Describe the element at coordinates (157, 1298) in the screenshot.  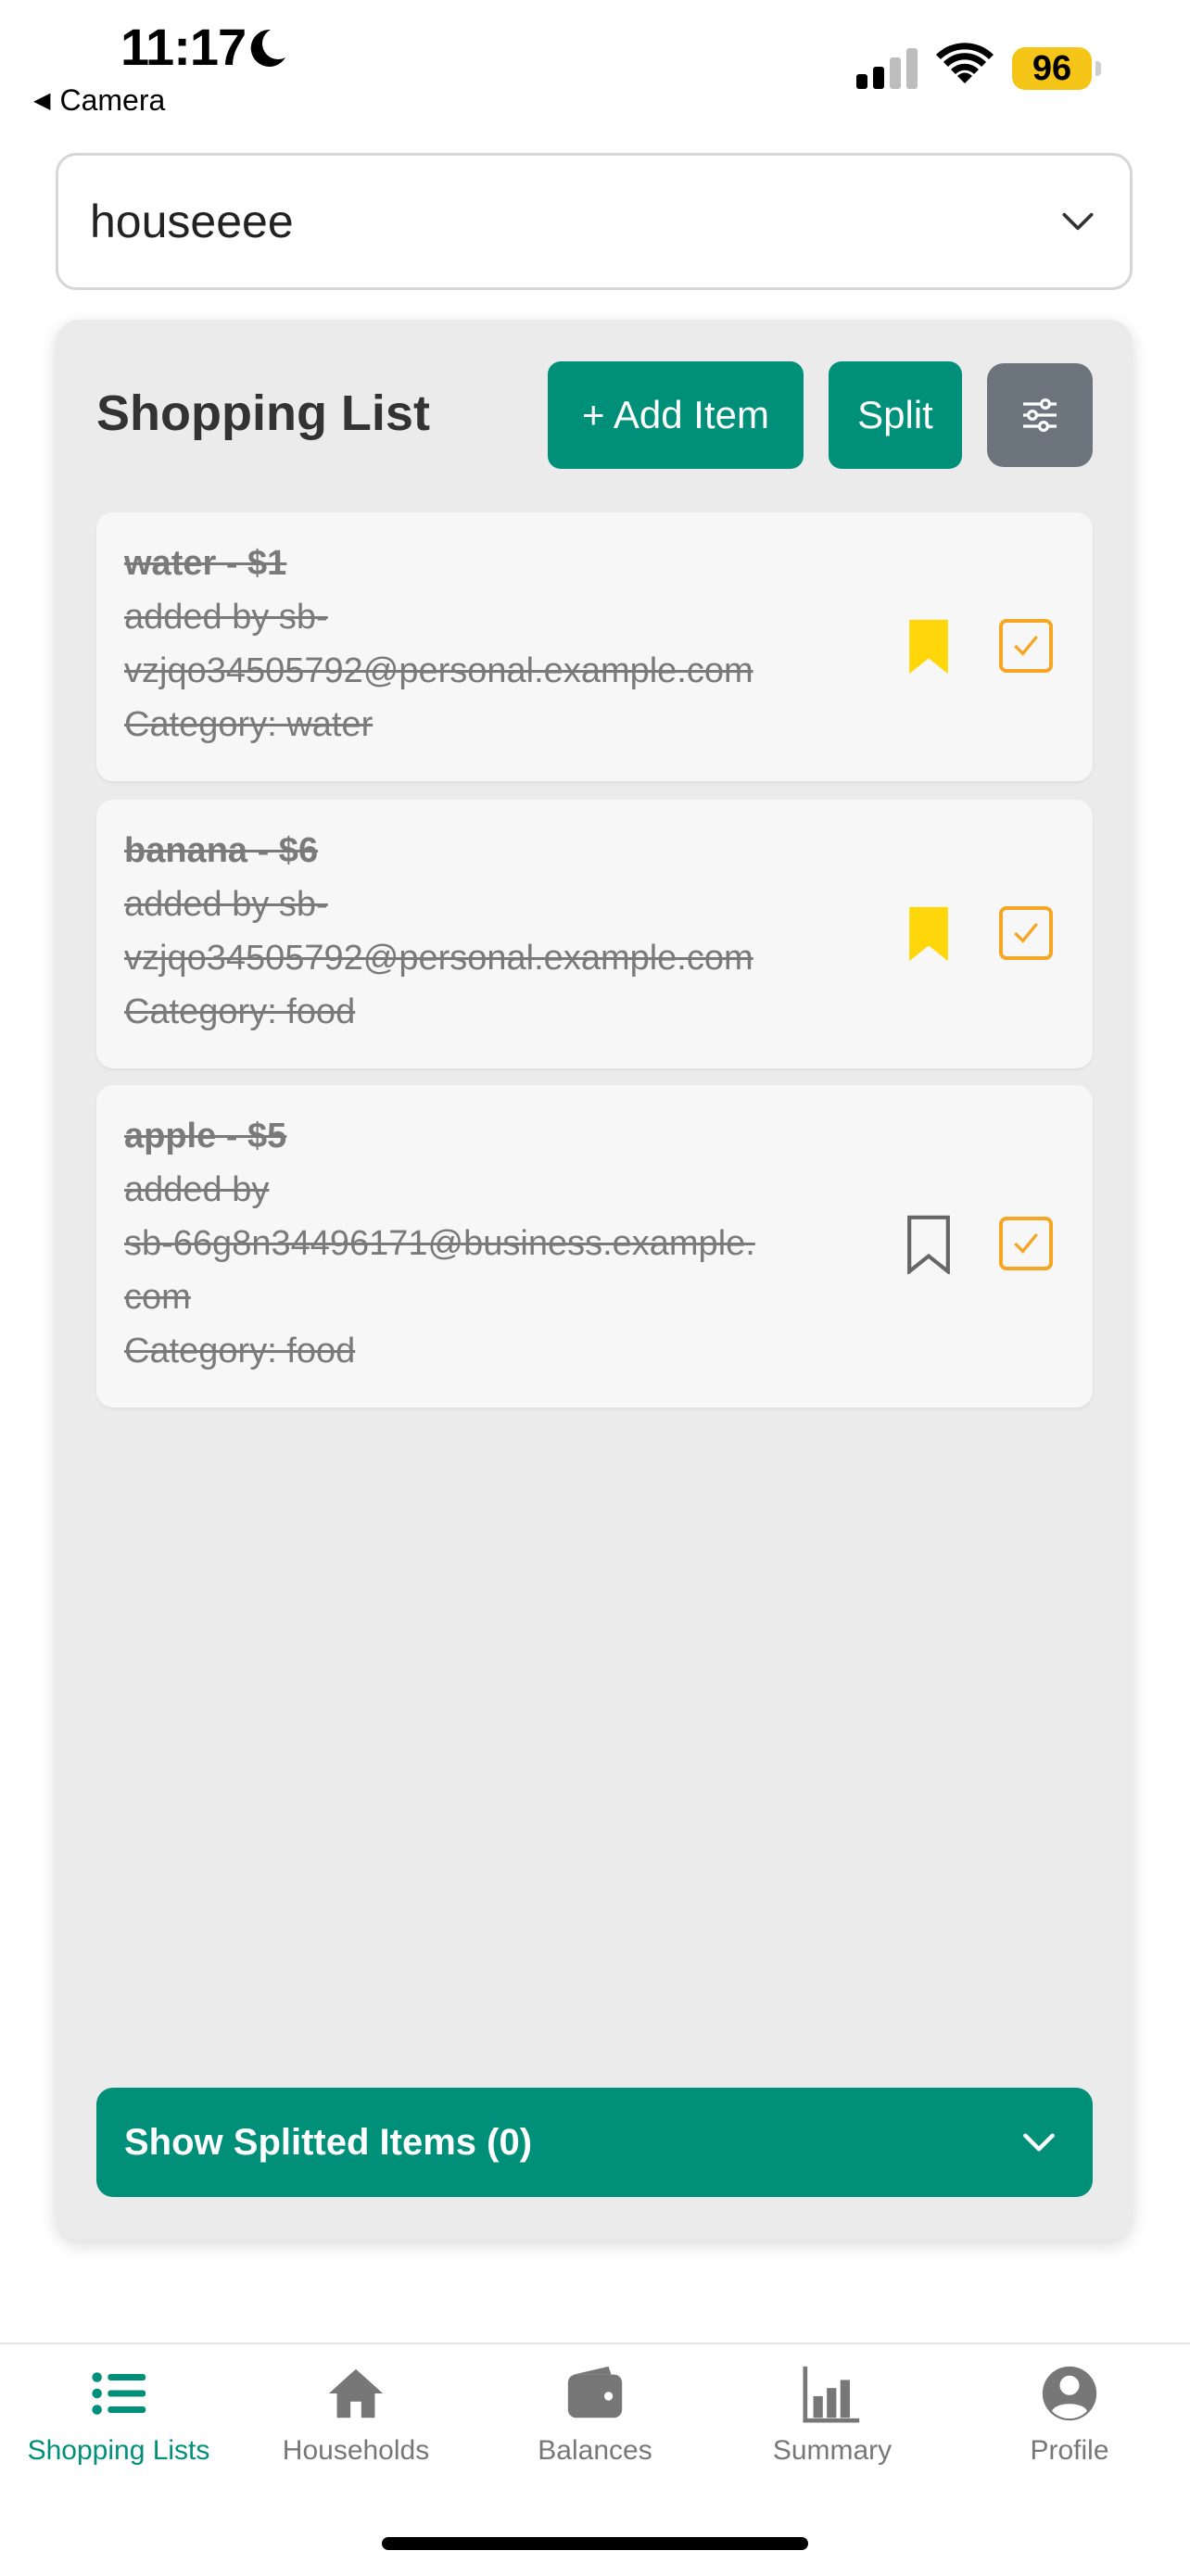
I see `item-added-by-email-cont: com` at that location.